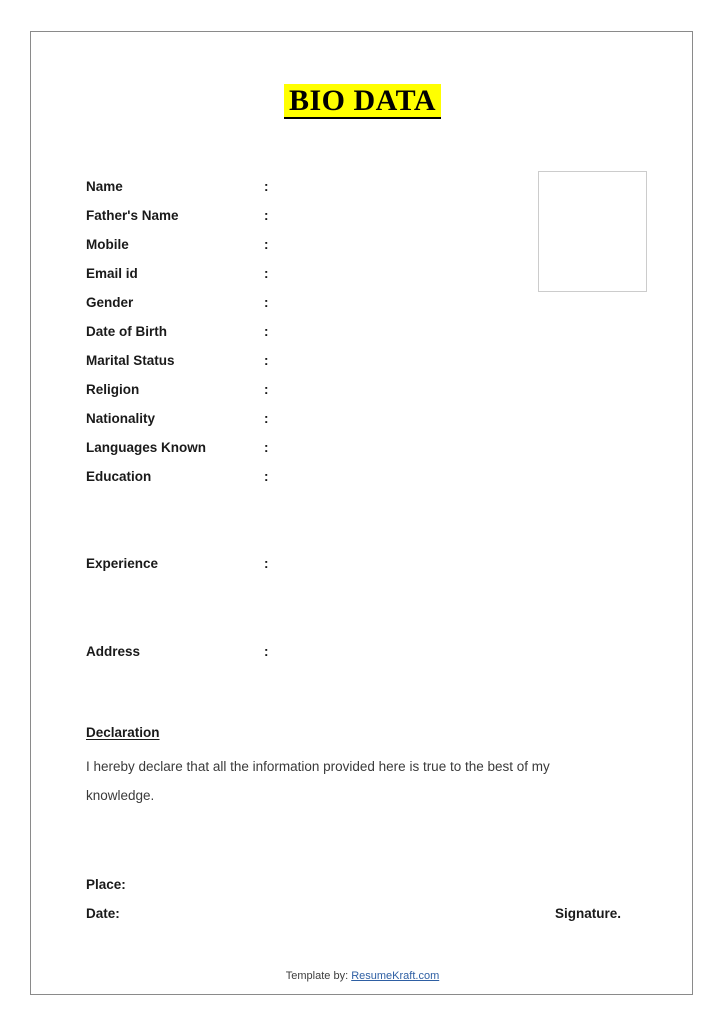 This screenshot has width=723, height=1024. I want to click on resumekraft-link: ResumeKraft.com, so click(395, 976).